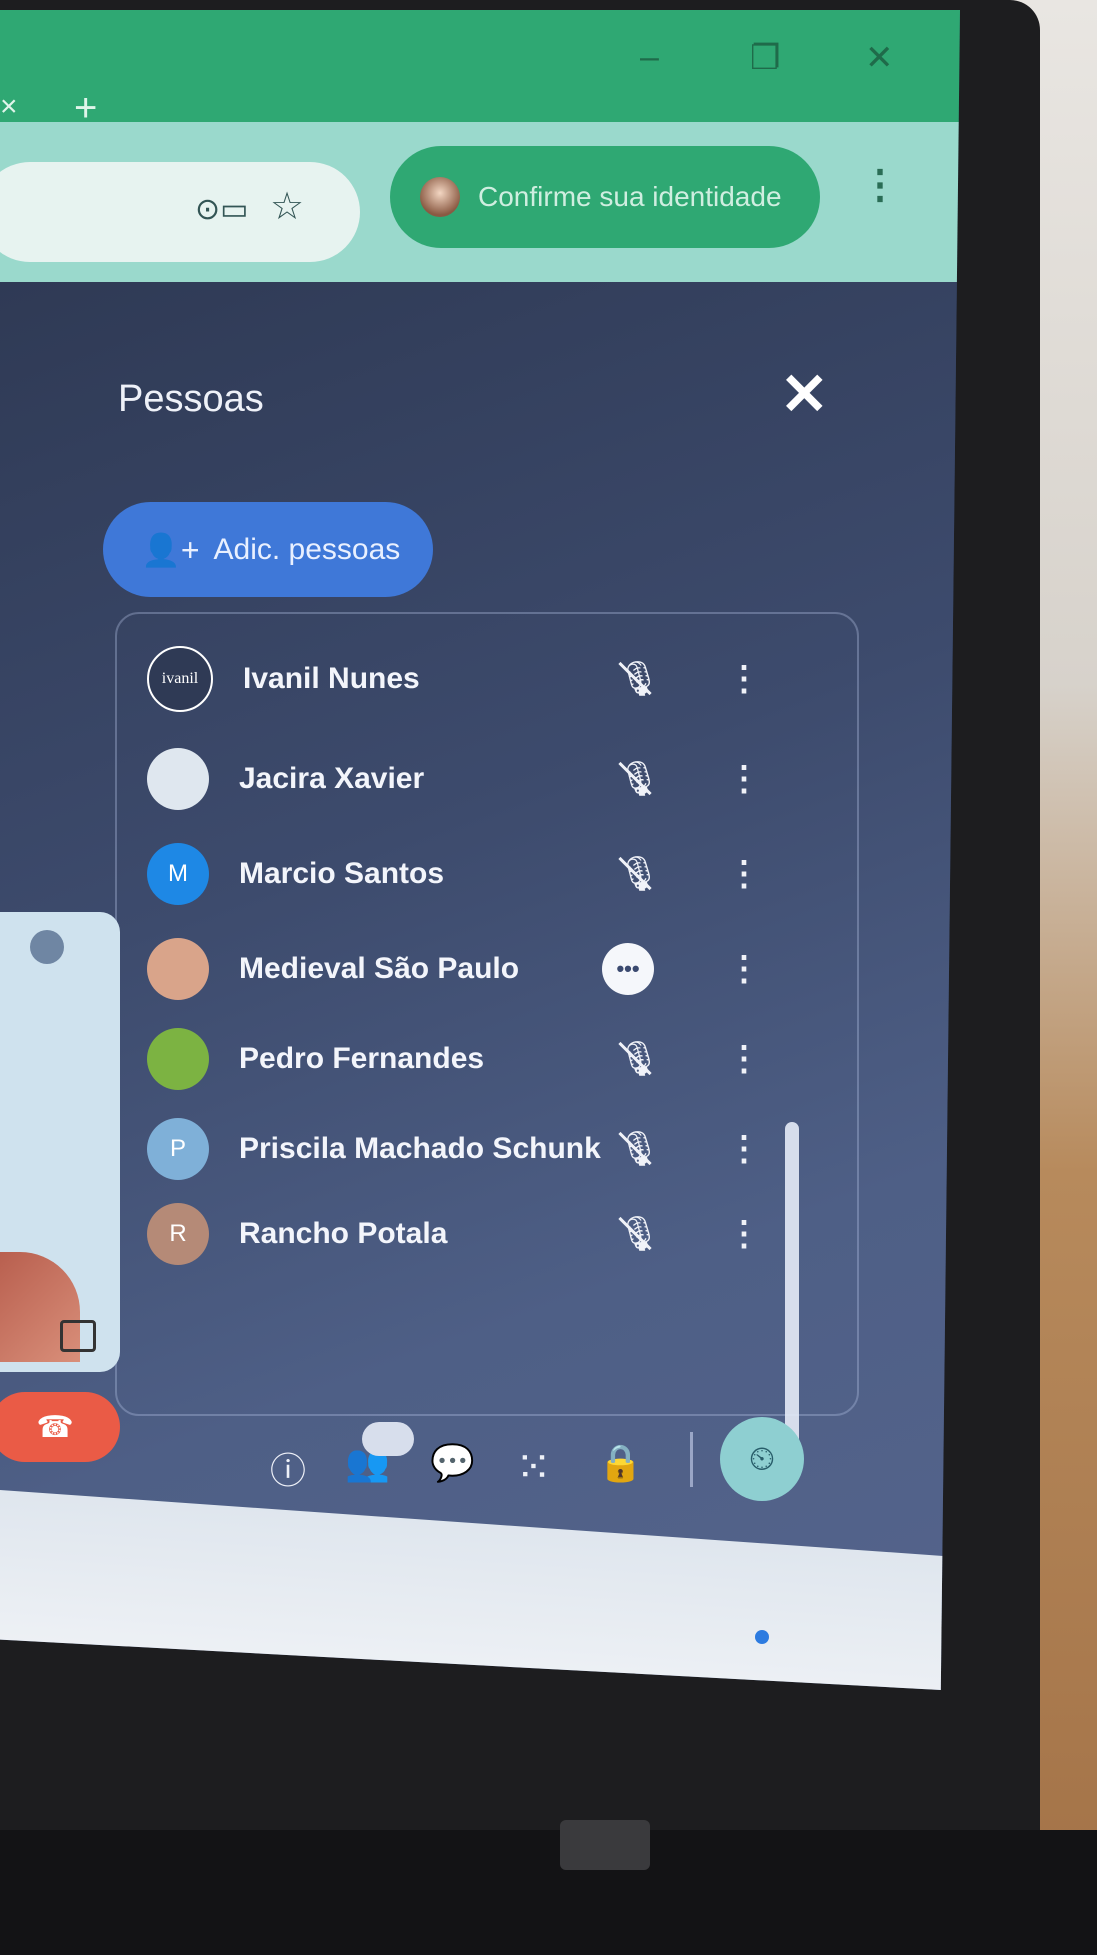 This screenshot has height=1955, width=1097. I want to click on browser-menu-icon: ⋮, so click(880, 185).